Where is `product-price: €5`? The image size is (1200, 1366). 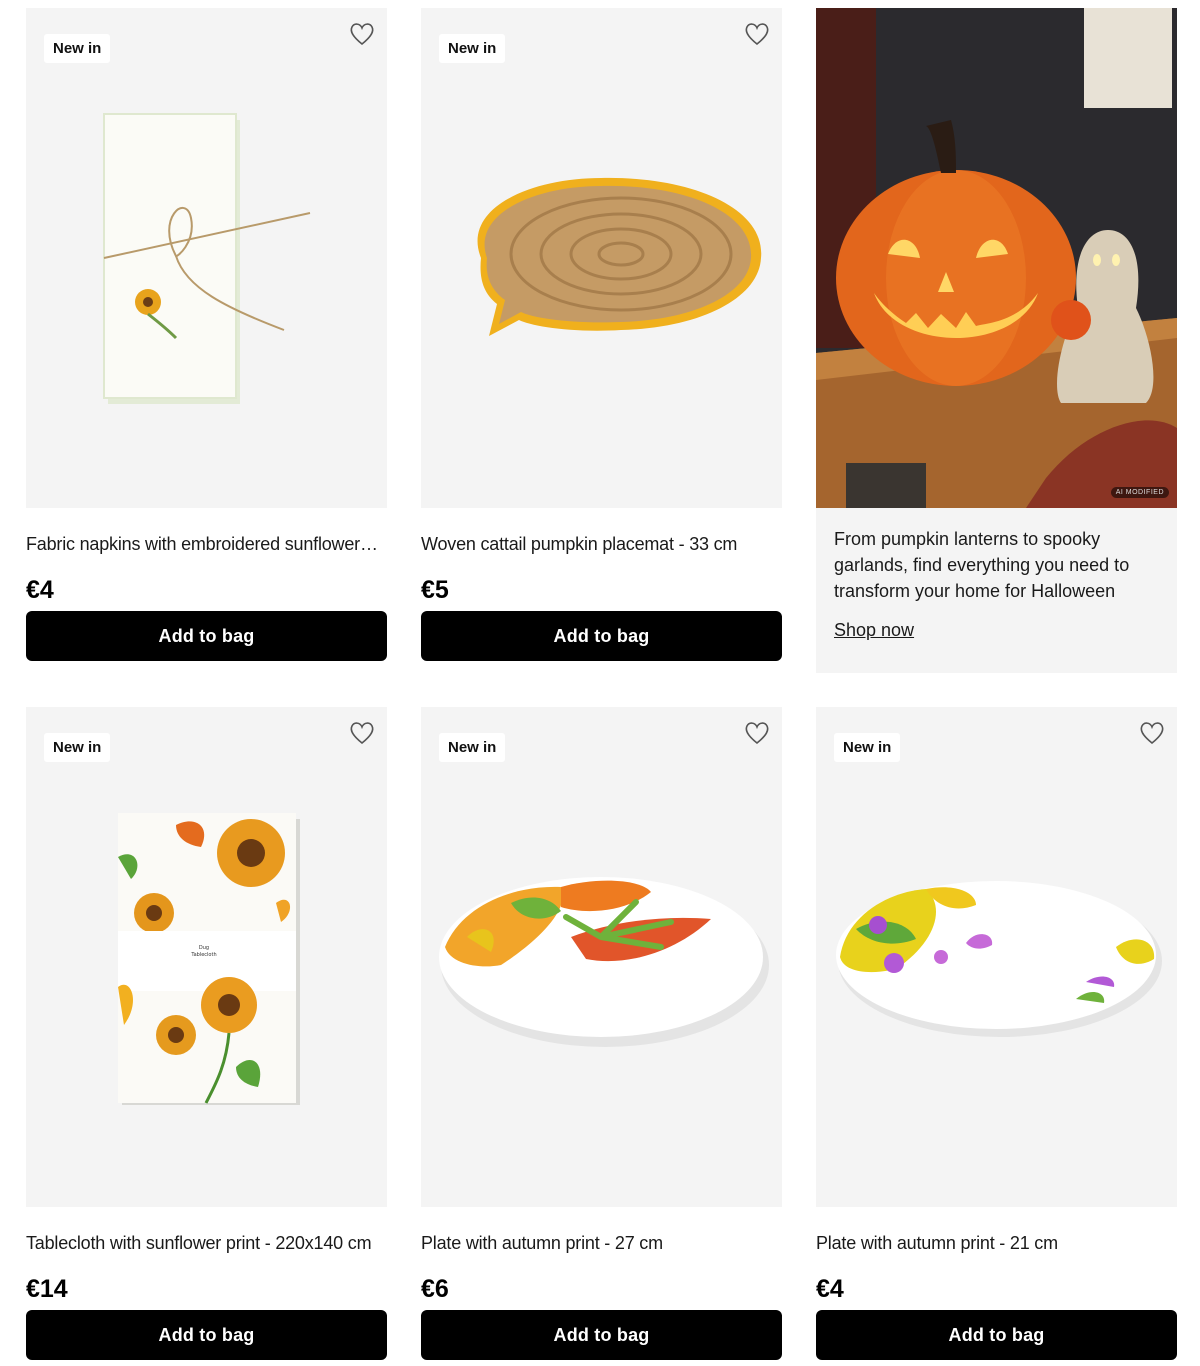 product-price: €5 is located at coordinates (435, 590).